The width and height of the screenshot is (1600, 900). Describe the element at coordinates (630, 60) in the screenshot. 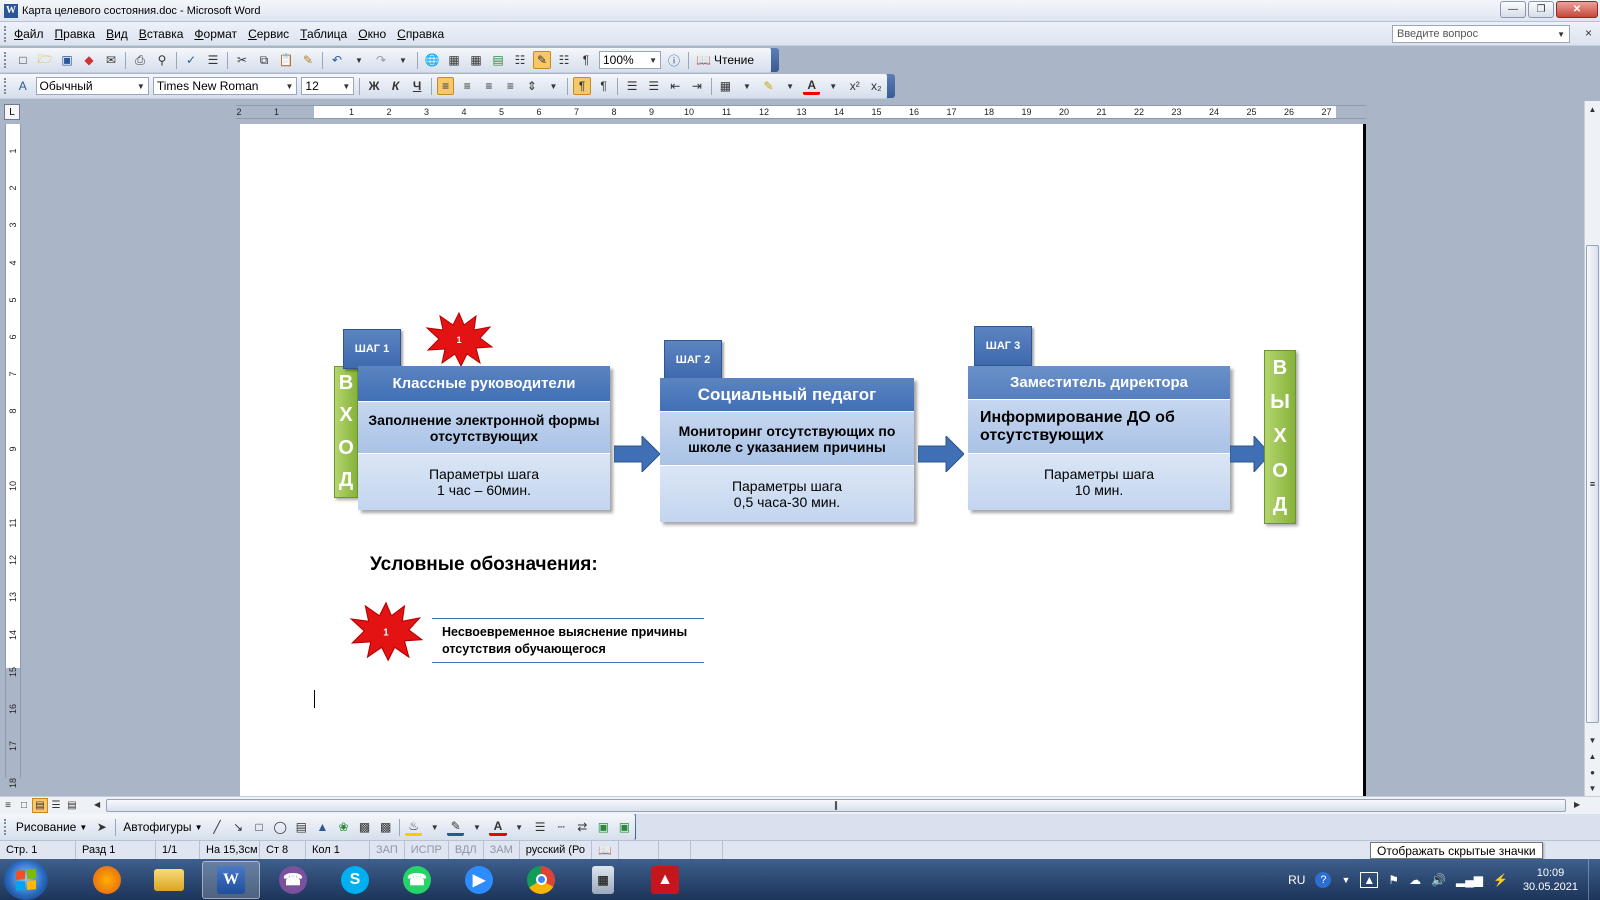

I see `zoom-select: 100% ▼` at that location.